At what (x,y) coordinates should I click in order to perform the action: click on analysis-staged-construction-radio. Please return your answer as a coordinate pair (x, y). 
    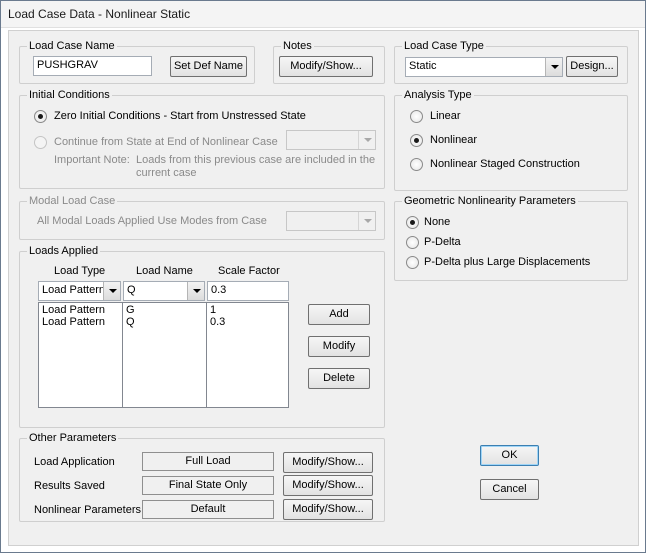
    Looking at the image, I should click on (416, 164).